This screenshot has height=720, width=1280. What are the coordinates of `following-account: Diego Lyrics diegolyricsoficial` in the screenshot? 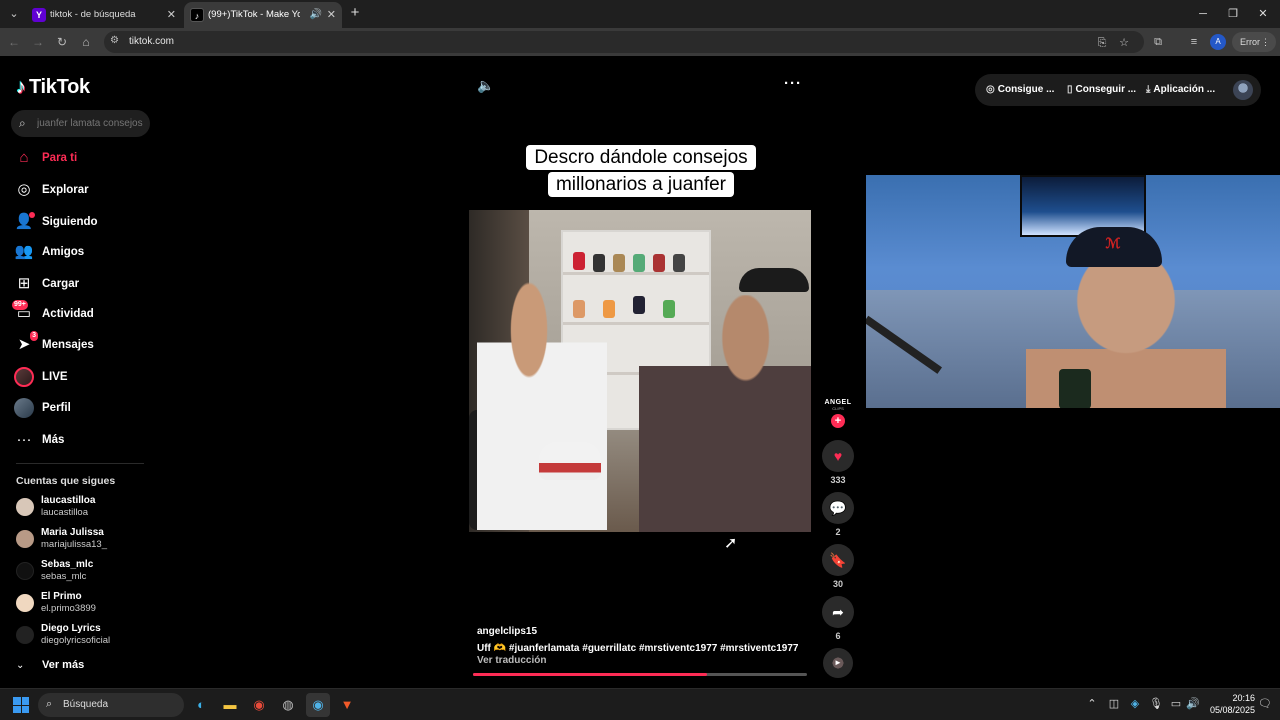 It's located at (84, 635).